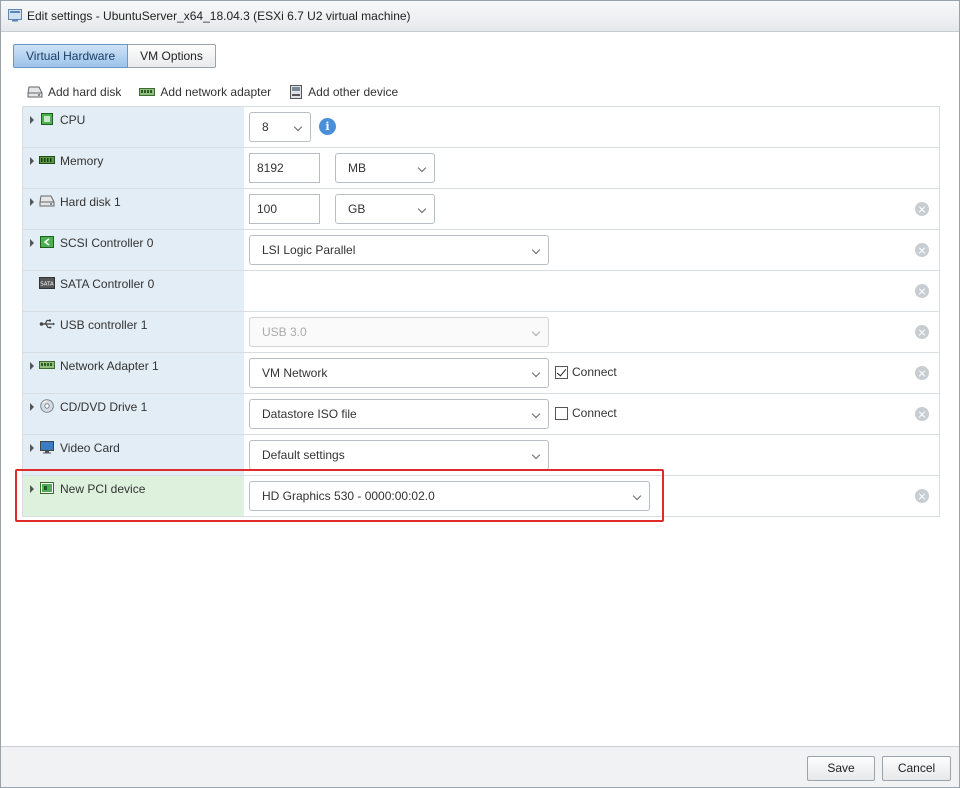  Describe the element at coordinates (284, 332) in the screenshot. I see `usb-type-value: USB 3.0` at that location.